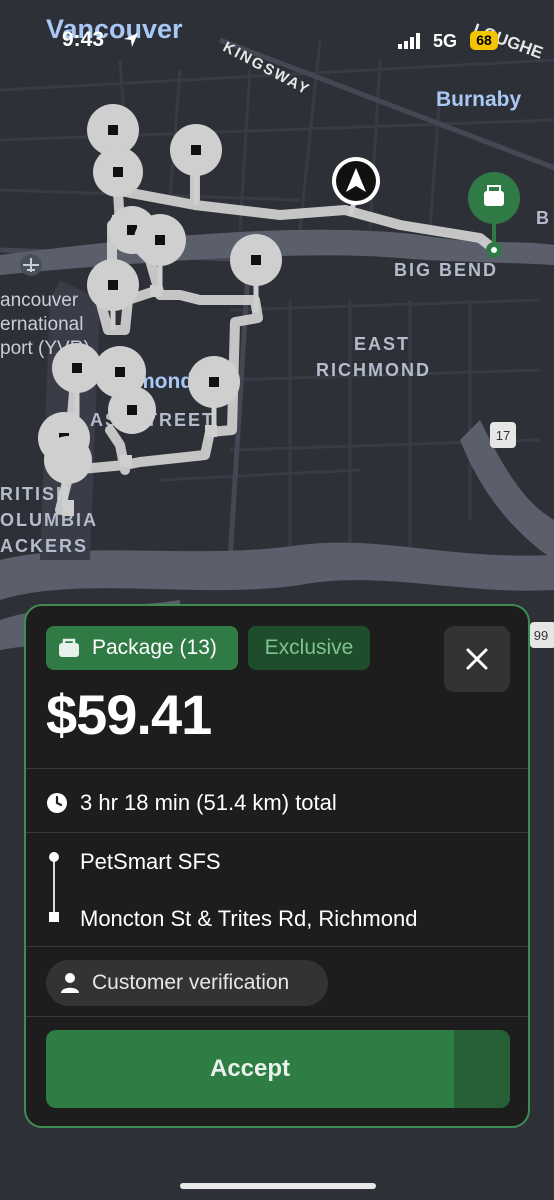  I want to click on accept-label: Accept, so click(250, 1068).